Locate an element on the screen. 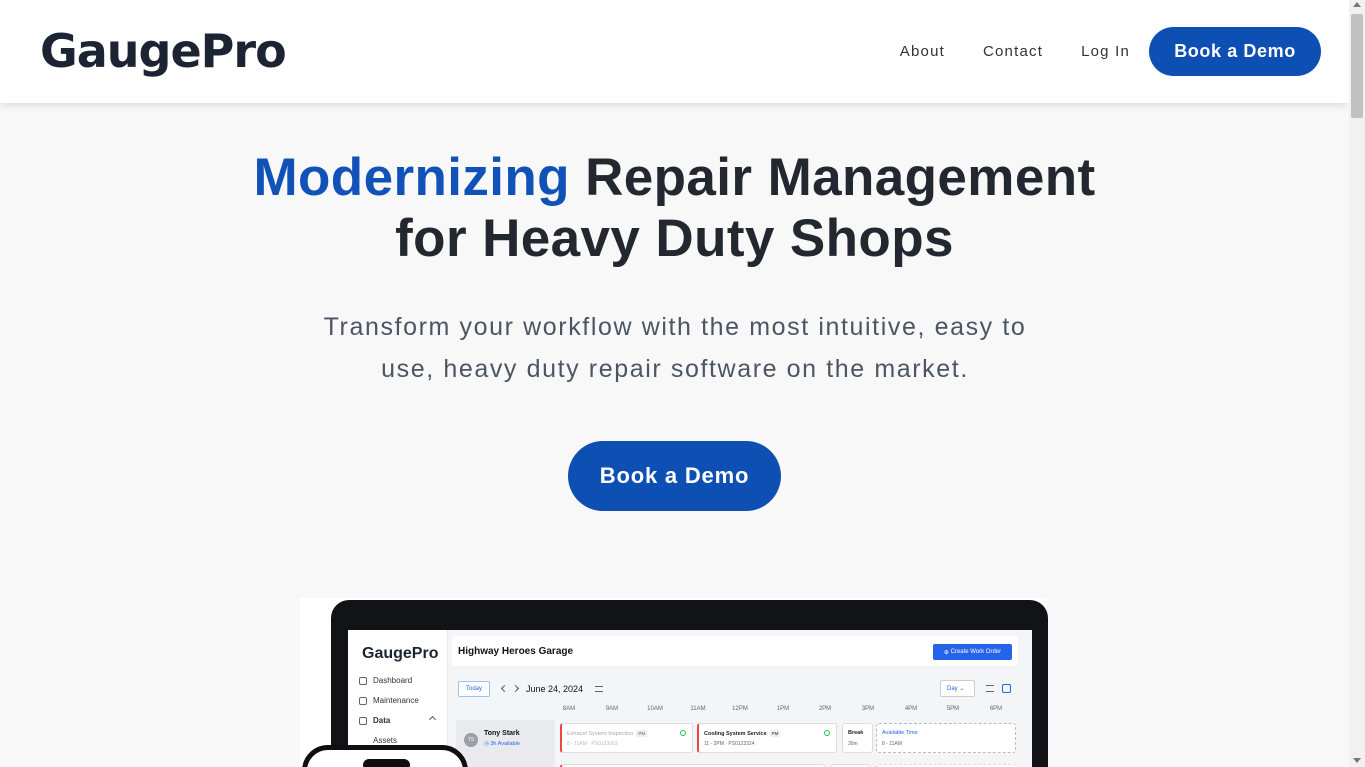 The height and width of the screenshot is (767, 1365). grid-icon is located at coordinates (363, 680).